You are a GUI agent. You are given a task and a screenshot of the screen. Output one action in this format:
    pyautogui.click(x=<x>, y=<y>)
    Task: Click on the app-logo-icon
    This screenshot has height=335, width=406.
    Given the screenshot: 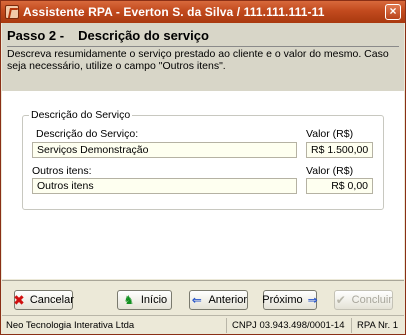 What is the action you would take?
    pyautogui.click(x=12, y=12)
    